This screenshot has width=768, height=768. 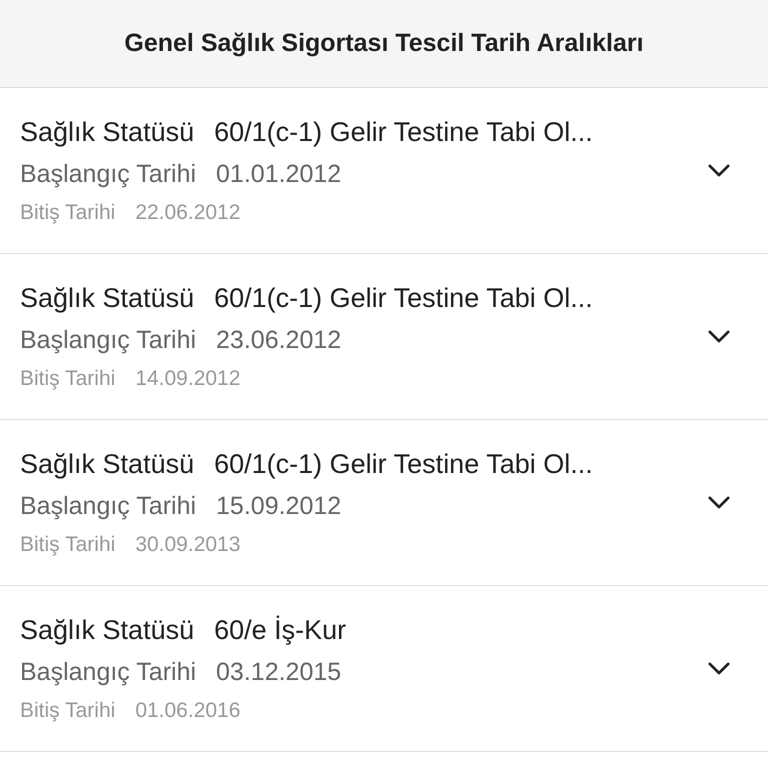 What do you see at coordinates (187, 544) in the screenshot?
I see `end-date-value: 30.09.2013` at bounding box center [187, 544].